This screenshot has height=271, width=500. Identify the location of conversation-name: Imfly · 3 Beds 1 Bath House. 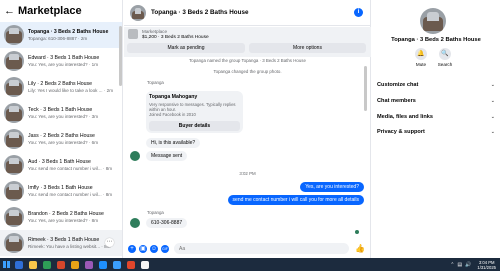
(60, 187).